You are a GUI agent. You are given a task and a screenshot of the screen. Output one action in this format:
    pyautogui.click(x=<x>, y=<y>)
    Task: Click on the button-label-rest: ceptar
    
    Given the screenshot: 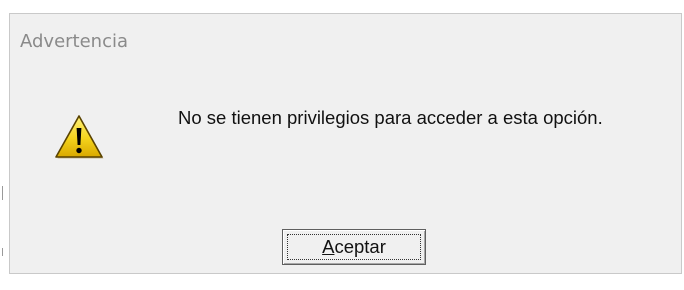 What is the action you would take?
    pyautogui.click(x=360, y=246)
    